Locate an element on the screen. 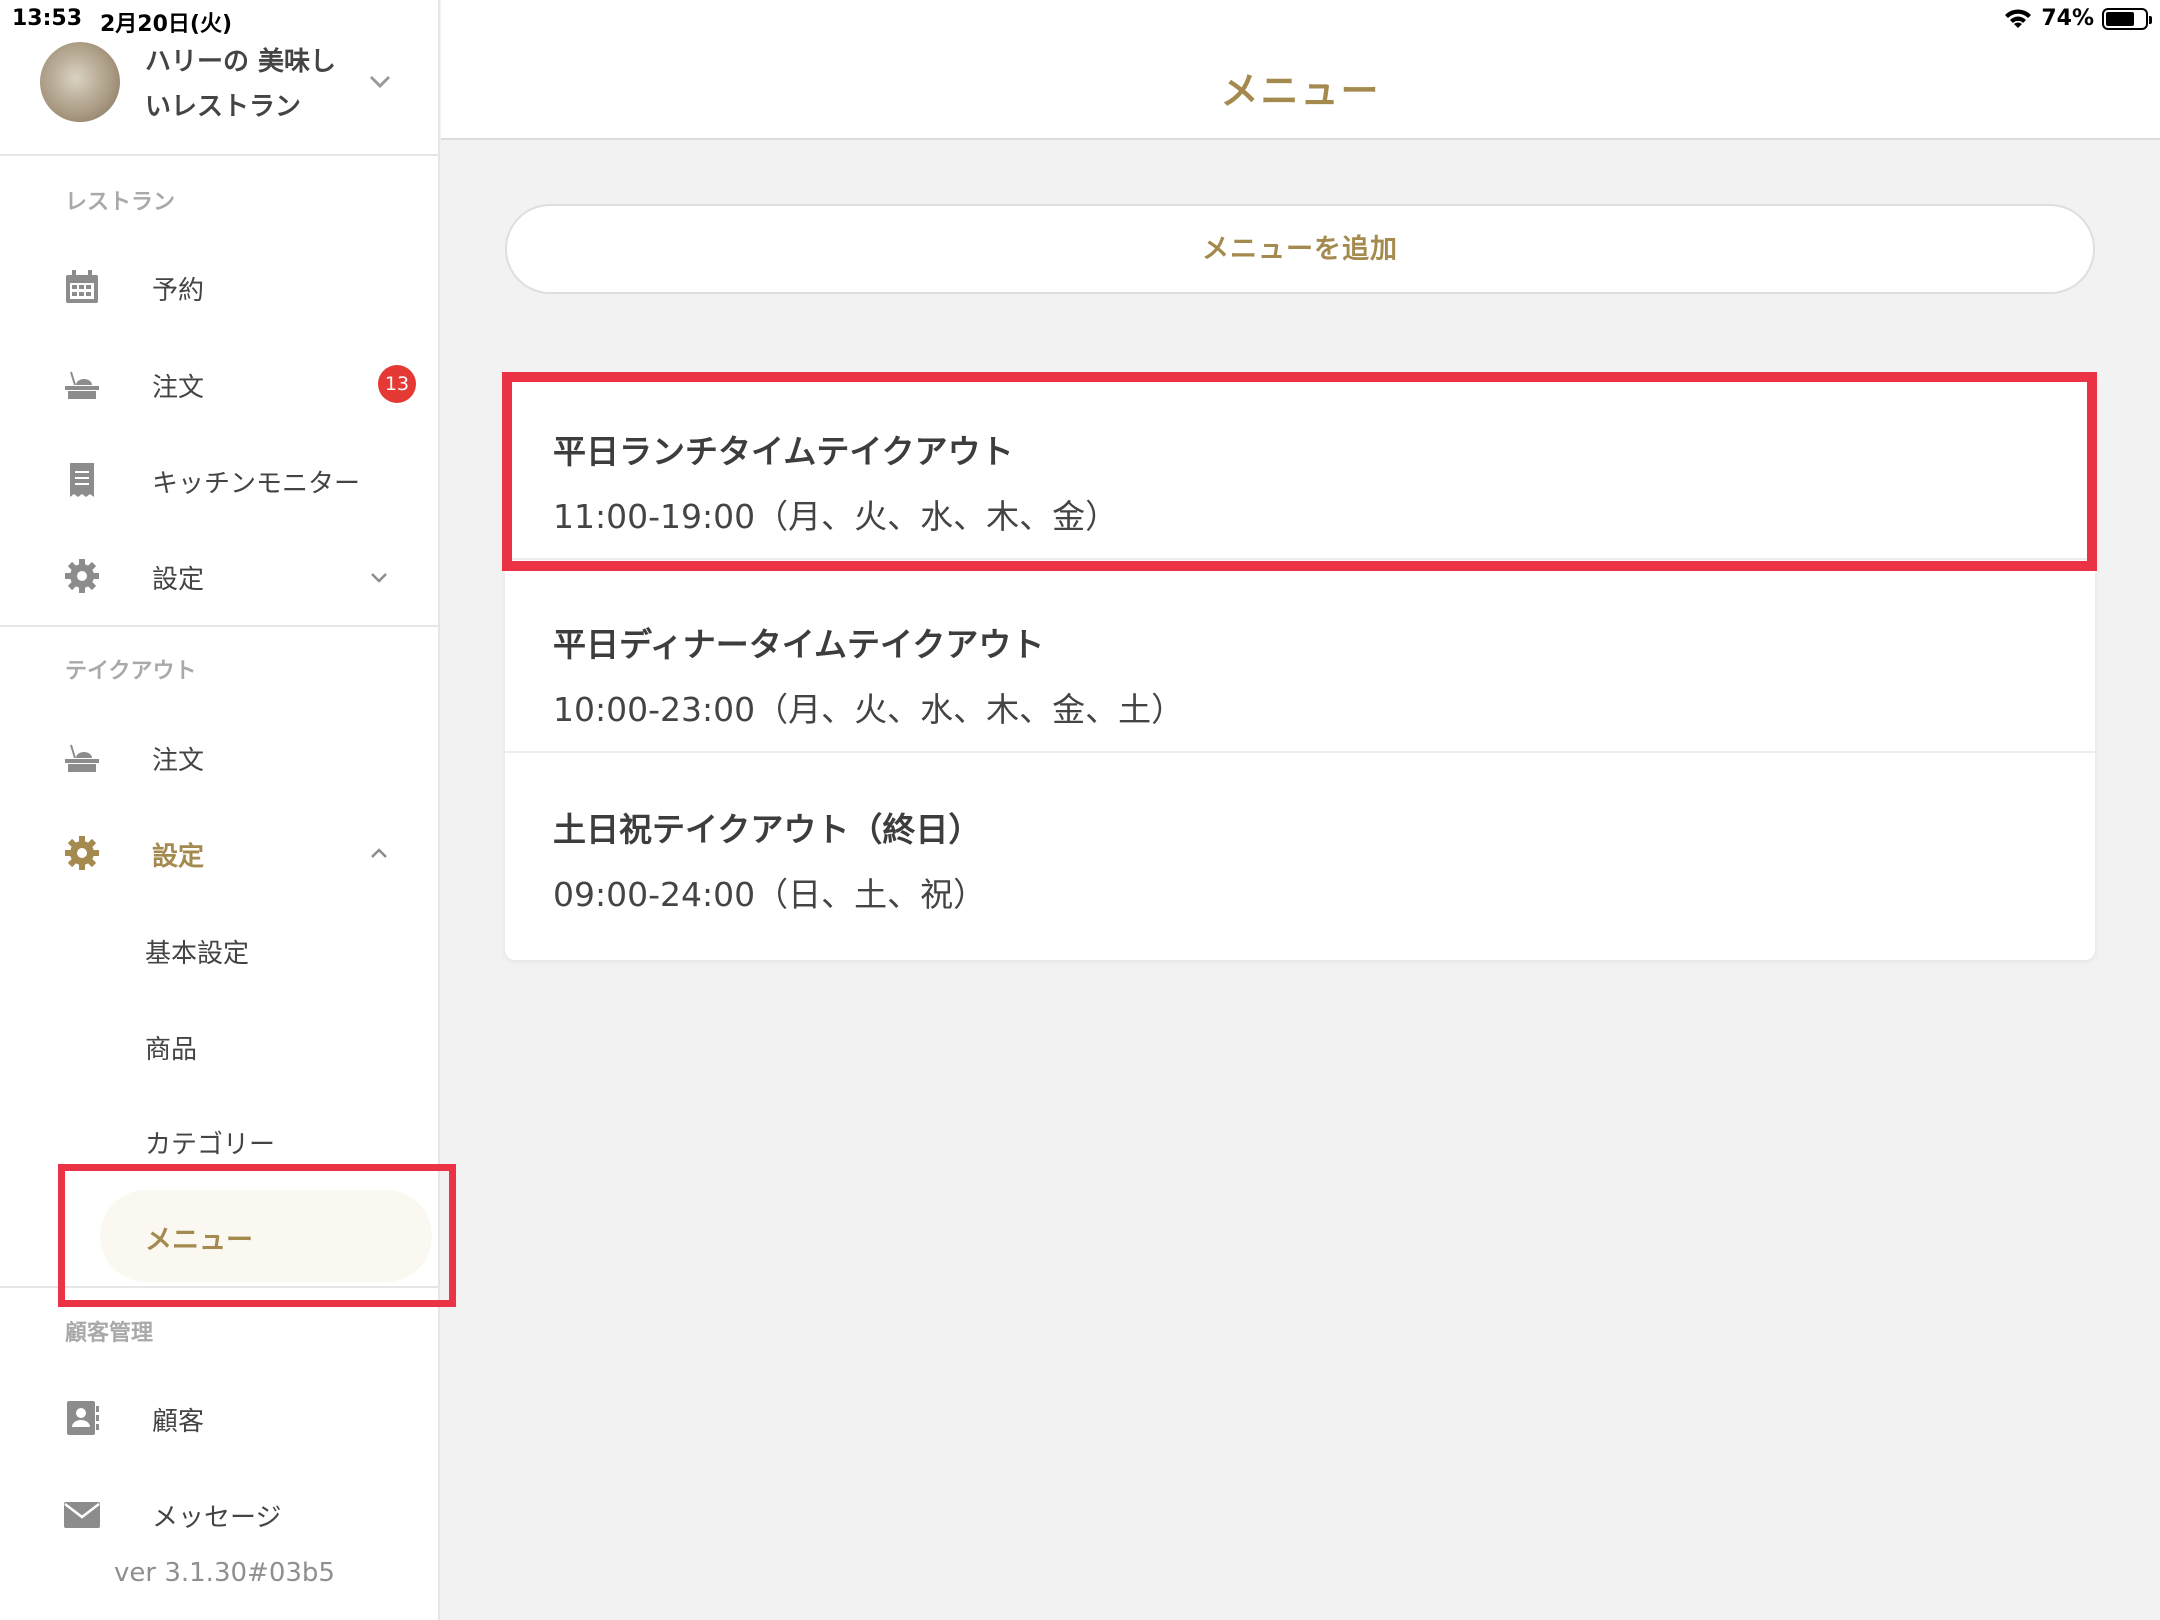  menu-name: 土日祝テイクアウト（終日） is located at coordinates (767, 829).